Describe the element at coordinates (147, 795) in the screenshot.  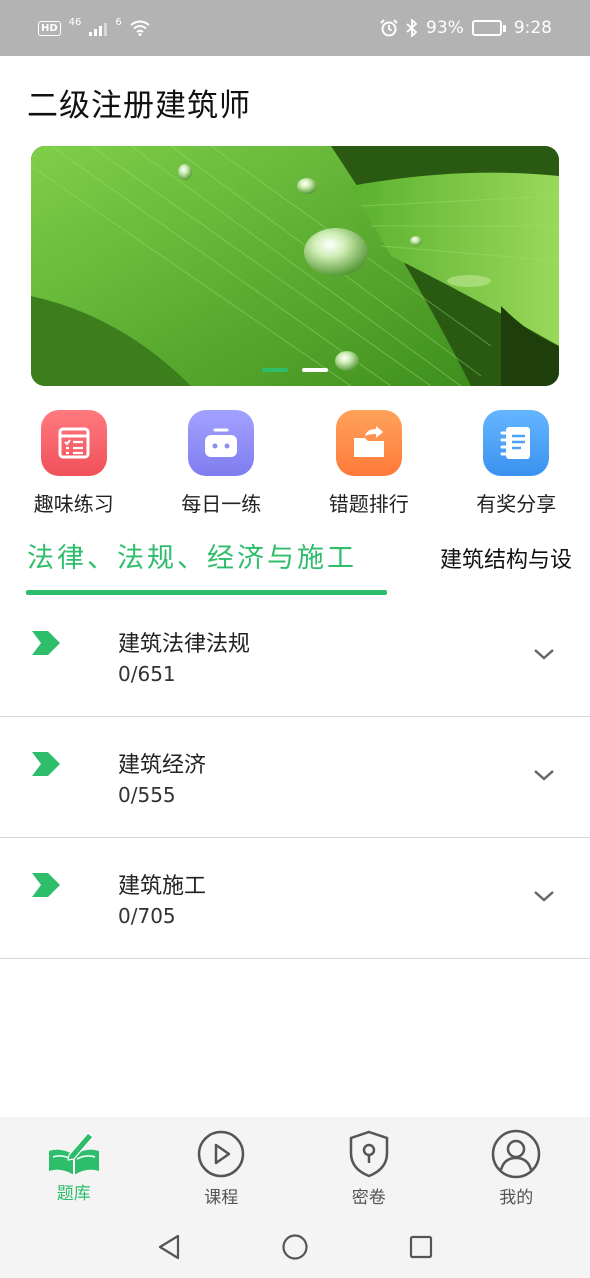
I see `chapter-progress: 0/555` at that location.